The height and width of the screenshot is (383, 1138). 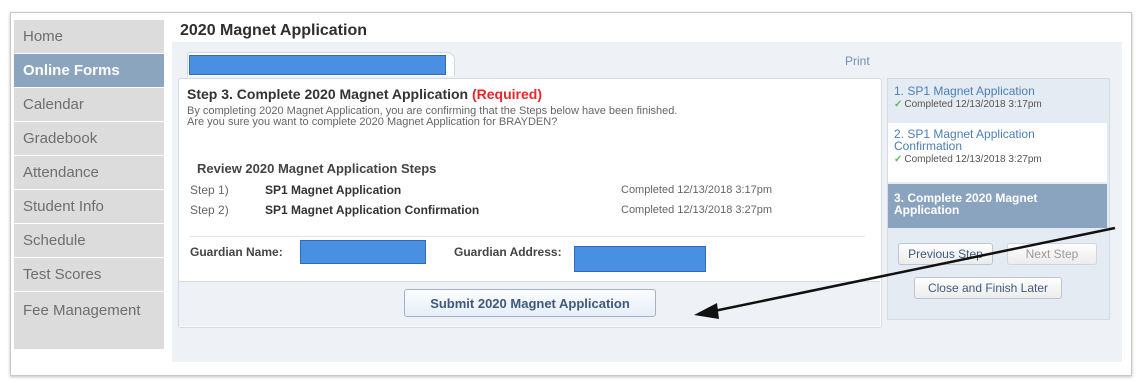 What do you see at coordinates (964, 91) in the screenshot?
I see `side-step-1-title: 1. SP1 Magnet Application` at bounding box center [964, 91].